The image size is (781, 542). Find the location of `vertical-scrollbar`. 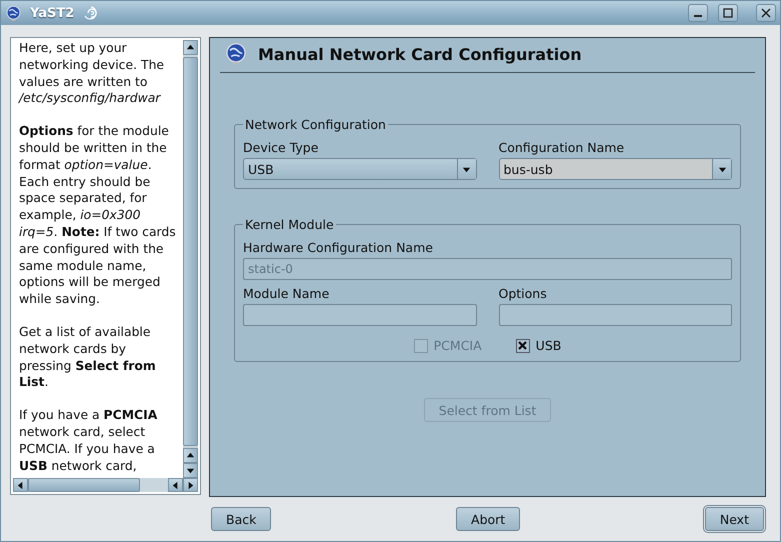

vertical-scrollbar is located at coordinates (190, 259).